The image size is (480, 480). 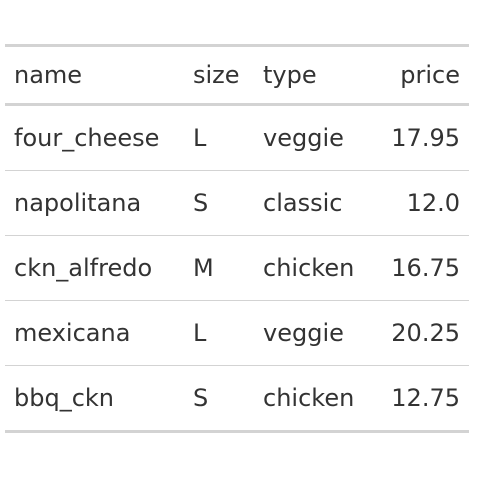 I want to click on table-row: ckn_alfredo M chicken 16.75, so click(x=237, y=268).